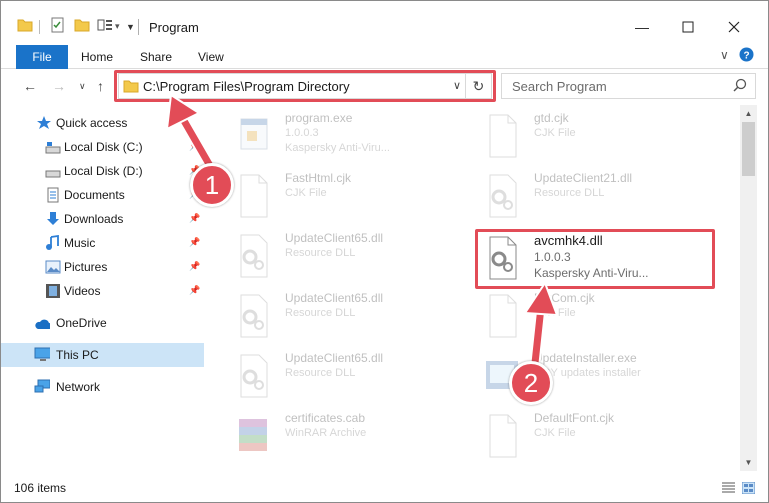  Describe the element at coordinates (748, 288) in the screenshot. I see `vertical-scrollbar: ▲ ▼` at that location.